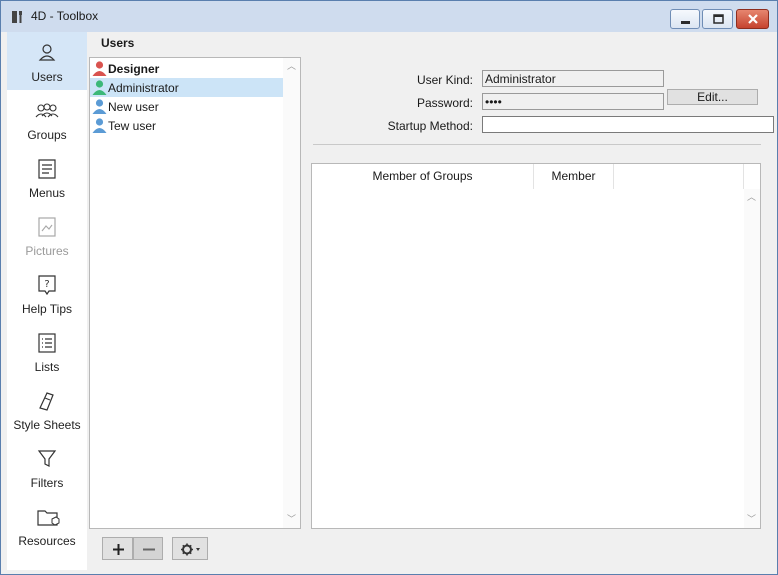 The height and width of the screenshot is (575, 778). Describe the element at coordinates (47, 251) in the screenshot. I see `sidebar-item-label: Pictures` at that location.